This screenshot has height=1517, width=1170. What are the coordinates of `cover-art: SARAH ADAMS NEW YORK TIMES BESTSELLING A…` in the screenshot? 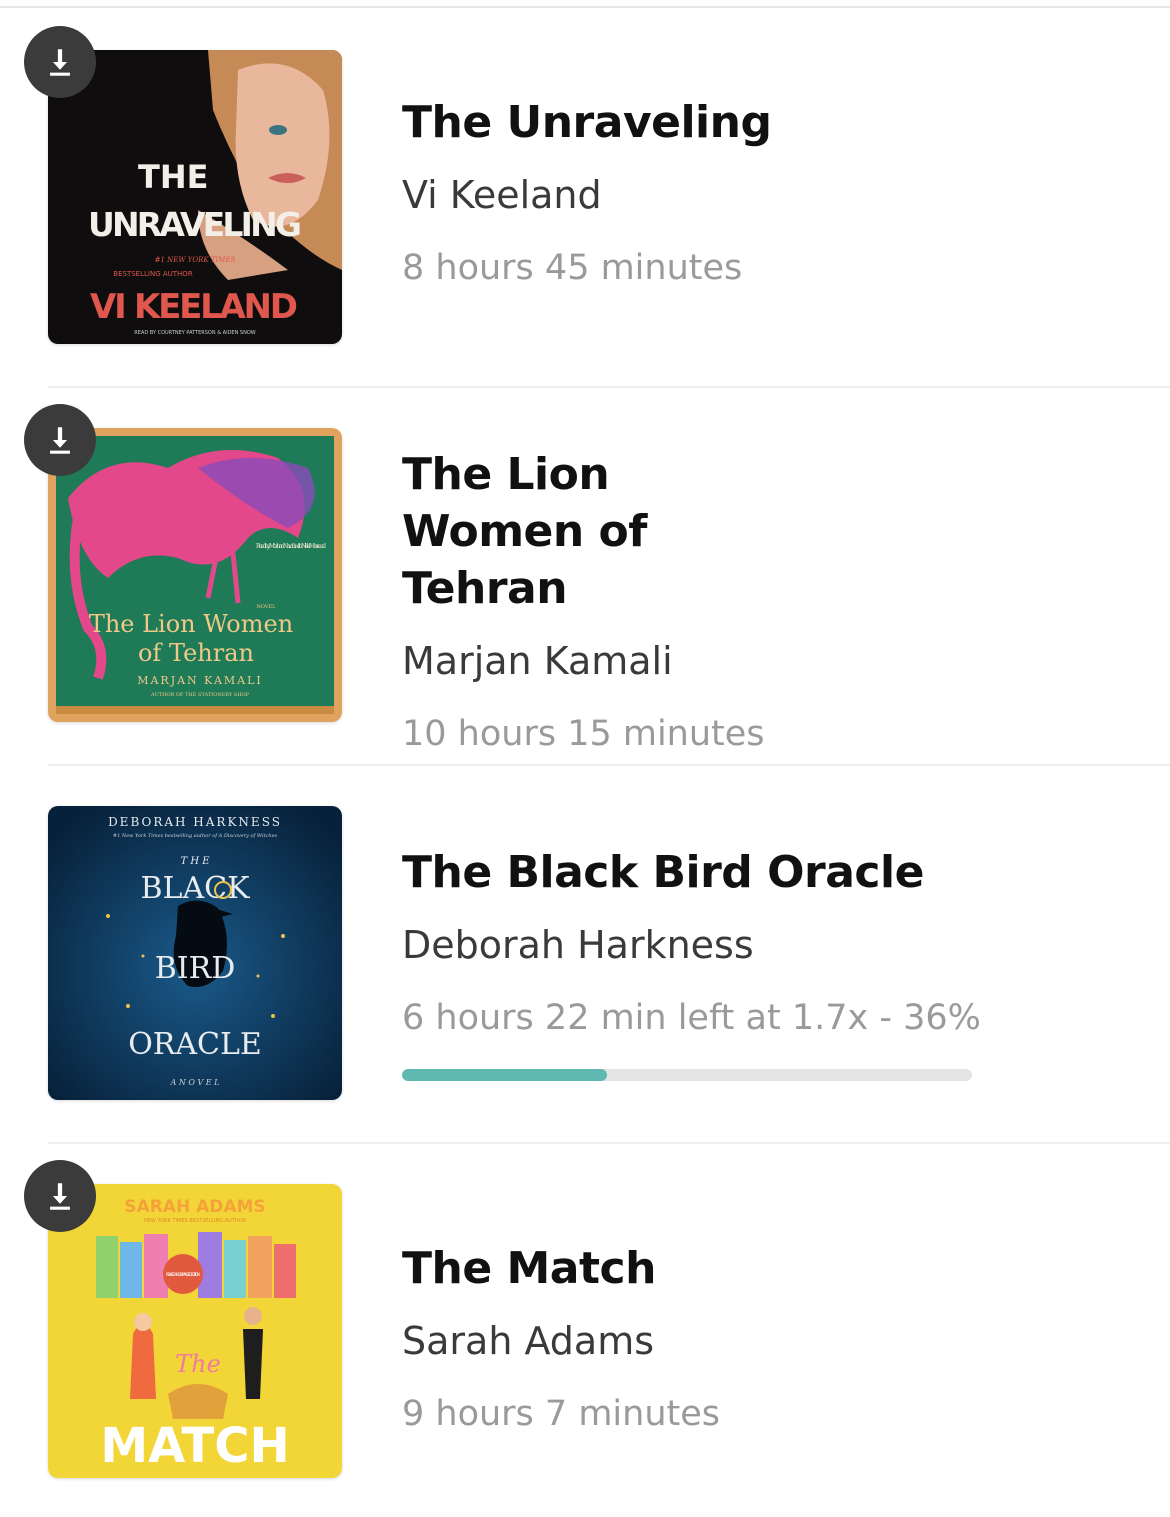 It's located at (195, 1331).